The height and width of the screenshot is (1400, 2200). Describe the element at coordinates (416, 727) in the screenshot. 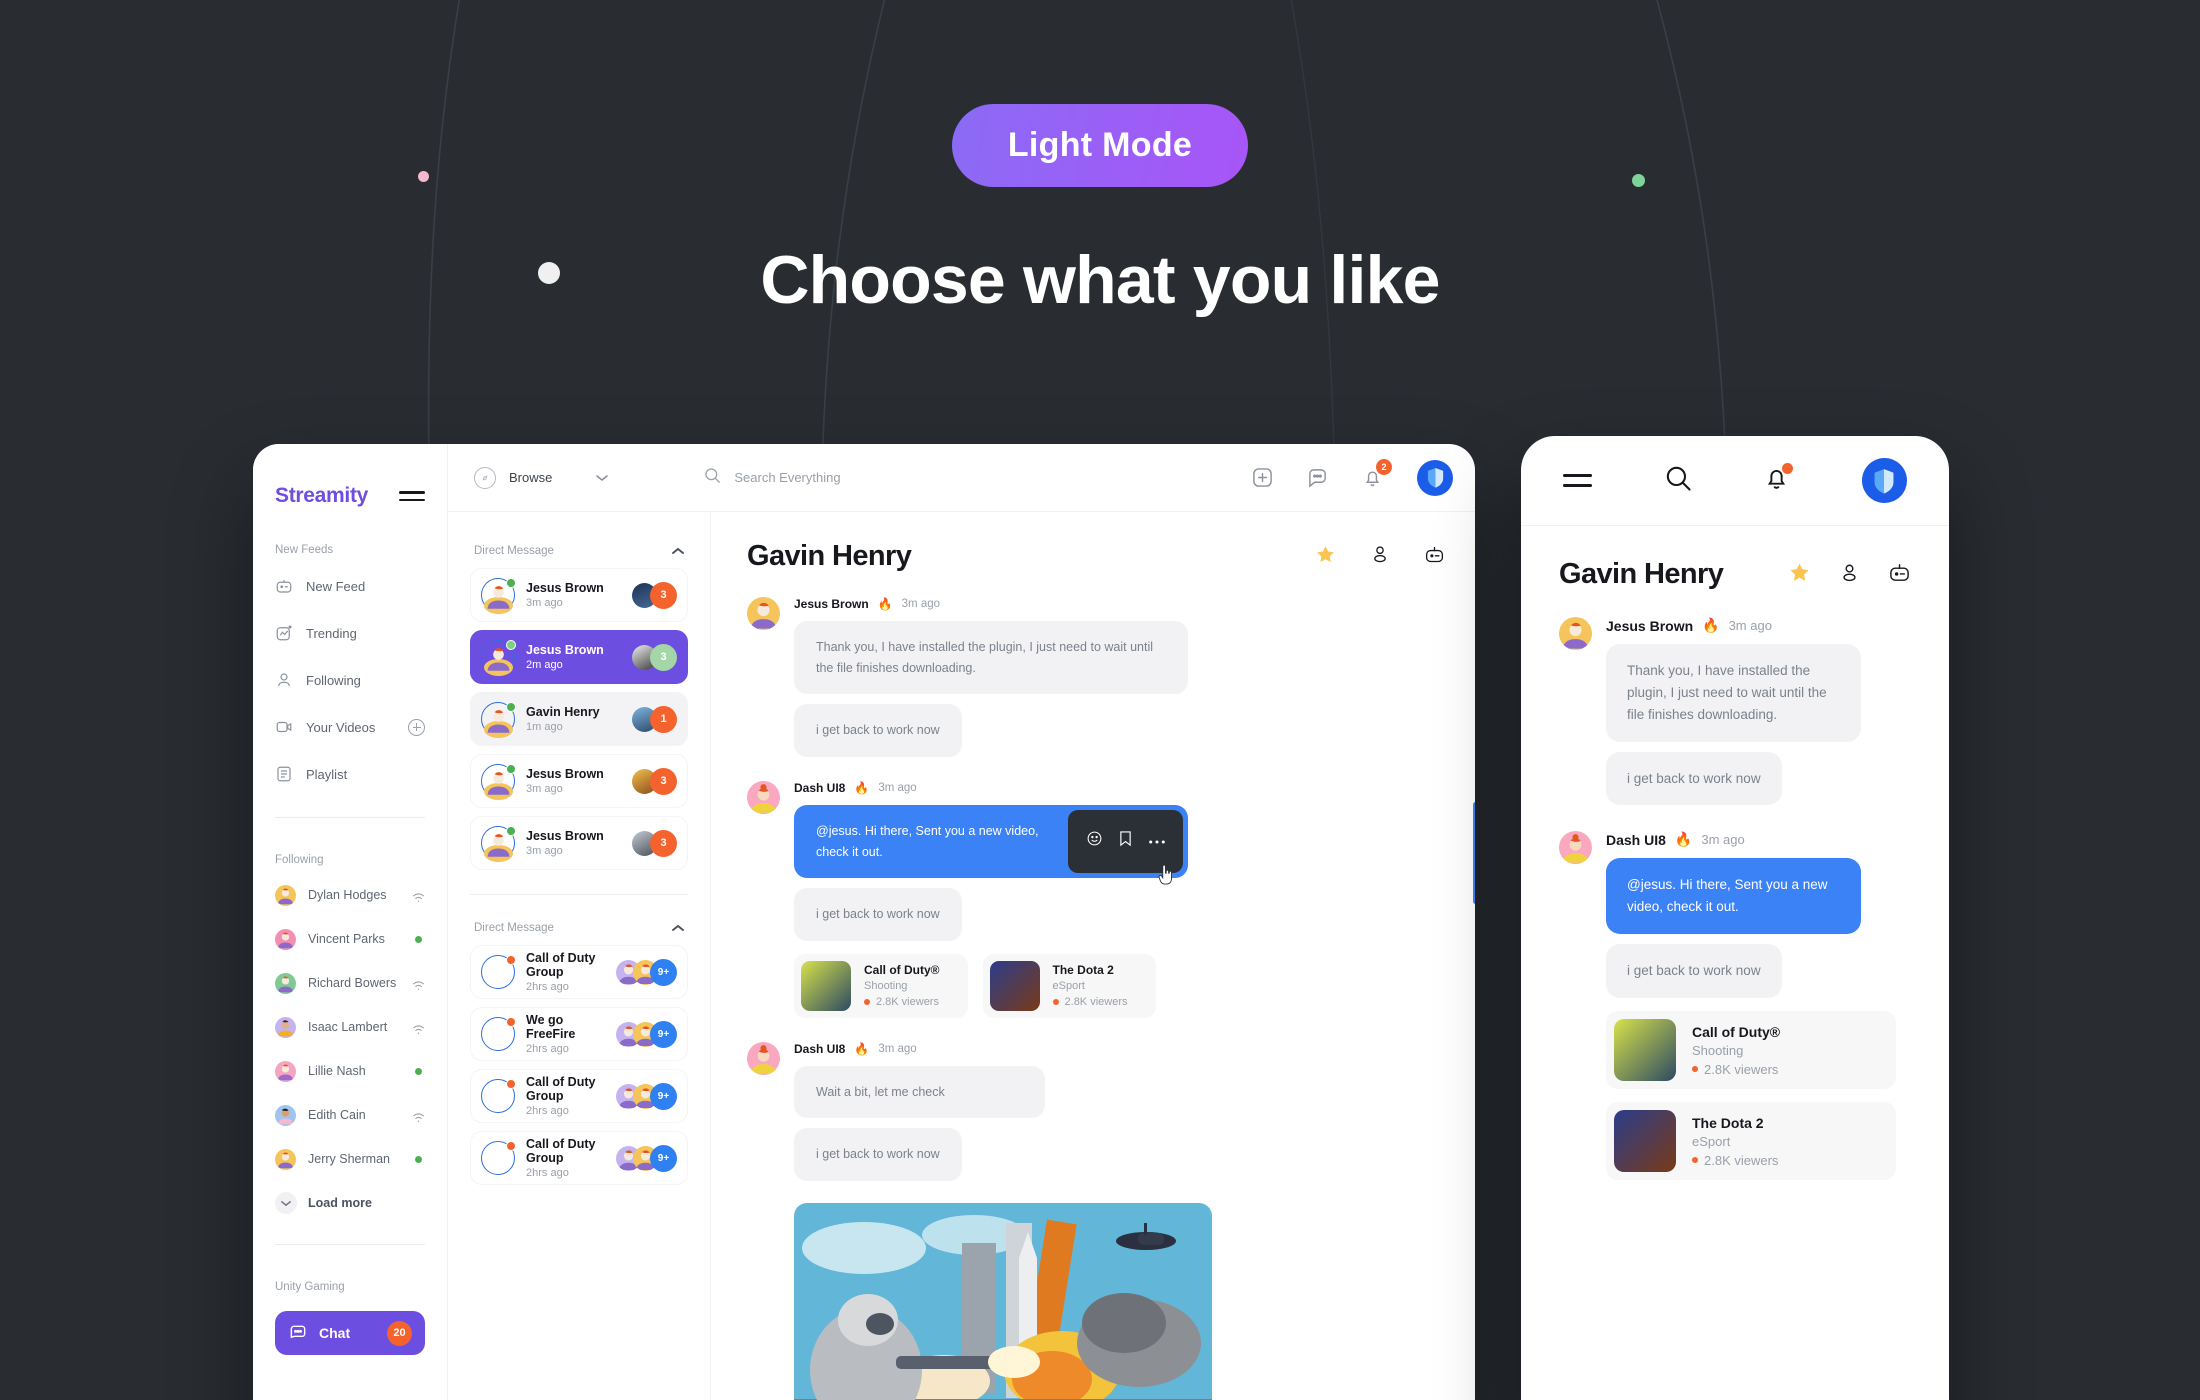

I see `plus-circle-icon` at that location.